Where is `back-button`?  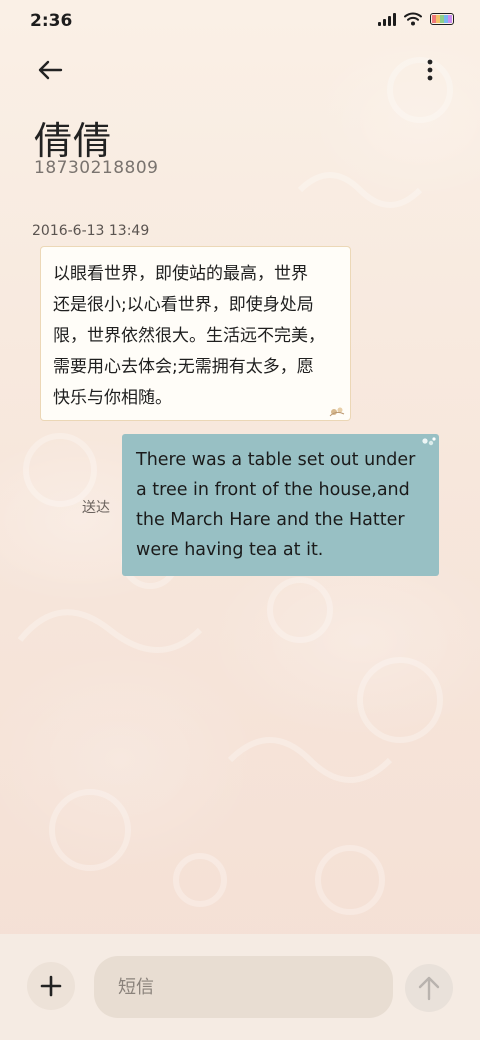
back-button is located at coordinates (50, 70).